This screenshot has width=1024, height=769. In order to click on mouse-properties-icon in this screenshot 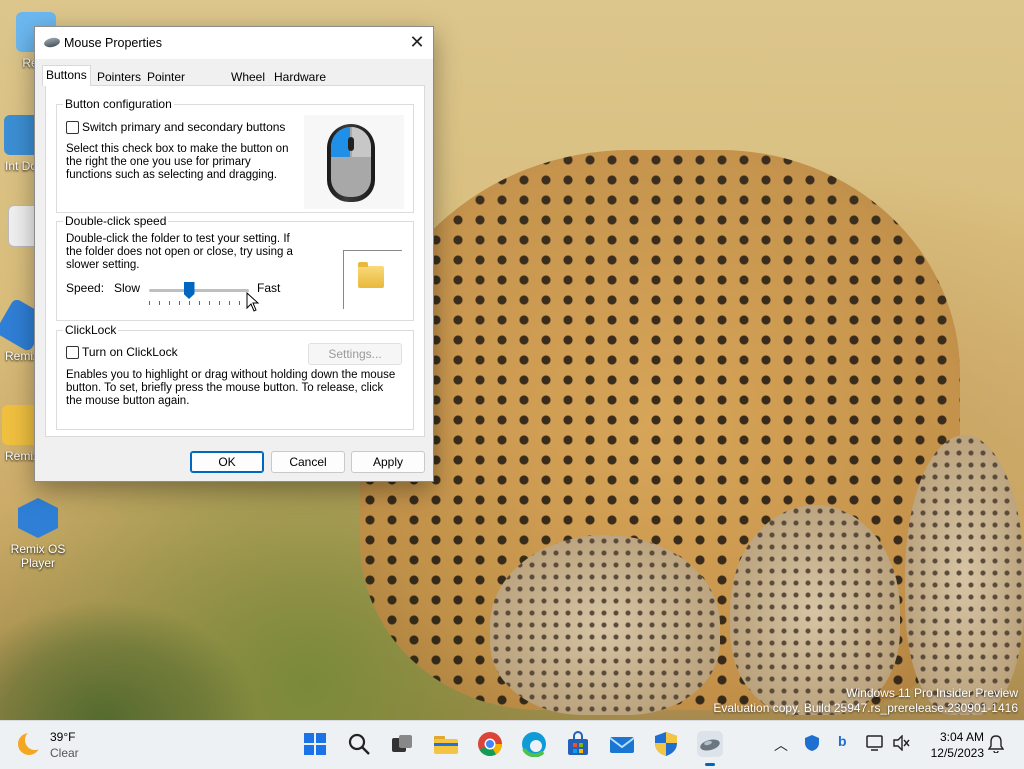, I will do `click(710, 745)`.